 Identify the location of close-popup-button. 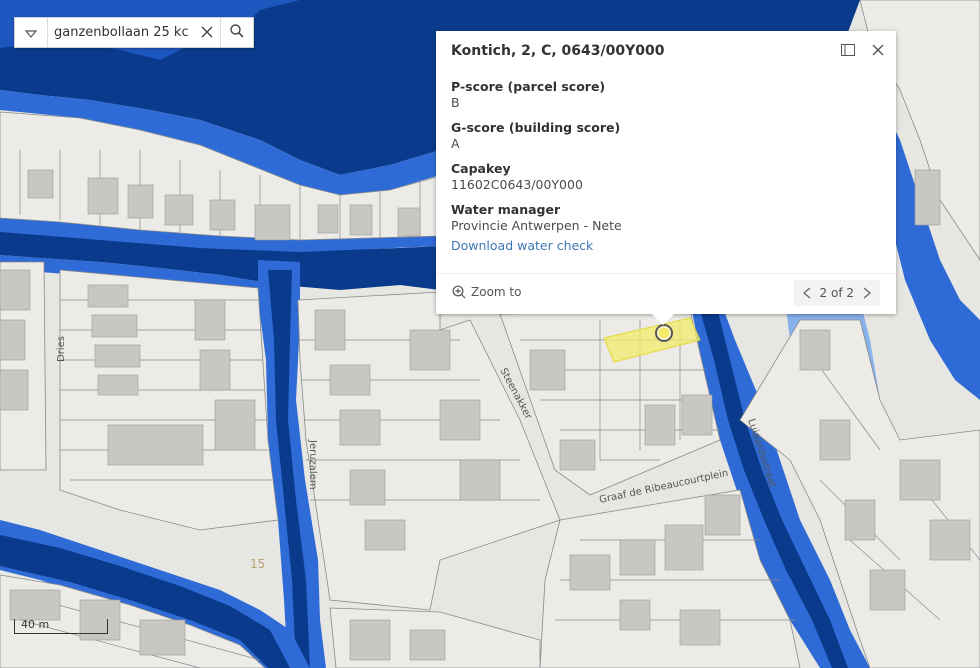
(878, 50).